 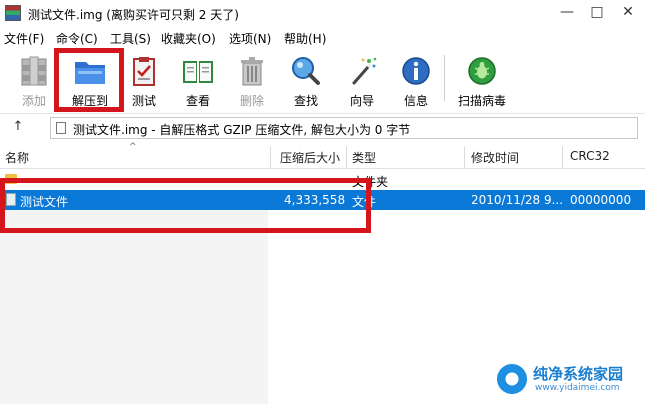 What do you see at coordinates (306, 71) in the screenshot?
I see `magnifier-icon` at bounding box center [306, 71].